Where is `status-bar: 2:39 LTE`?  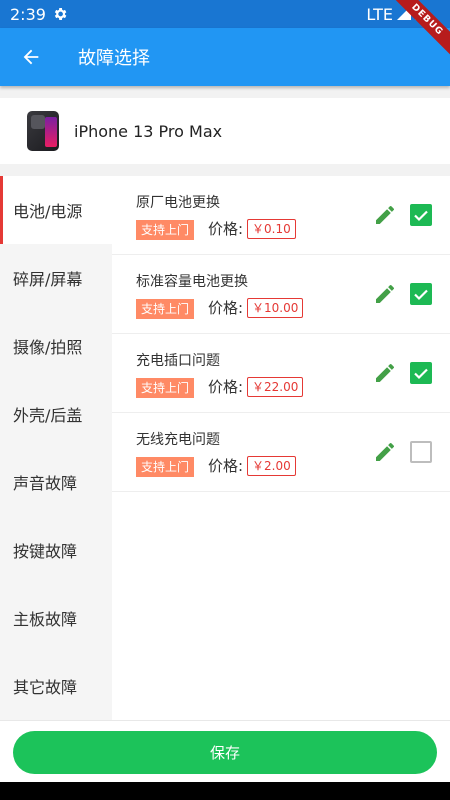 status-bar: 2:39 LTE is located at coordinates (225, 14).